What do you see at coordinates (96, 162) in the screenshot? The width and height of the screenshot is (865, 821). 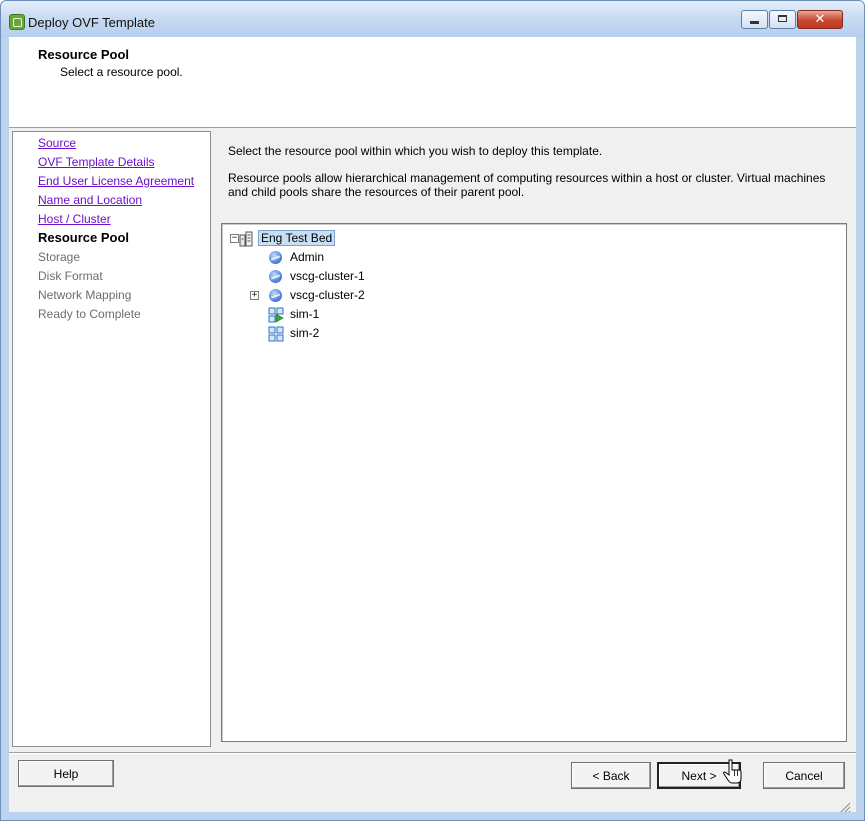 I see `nav-step-ovf-template-details: OVF Template Details` at bounding box center [96, 162].